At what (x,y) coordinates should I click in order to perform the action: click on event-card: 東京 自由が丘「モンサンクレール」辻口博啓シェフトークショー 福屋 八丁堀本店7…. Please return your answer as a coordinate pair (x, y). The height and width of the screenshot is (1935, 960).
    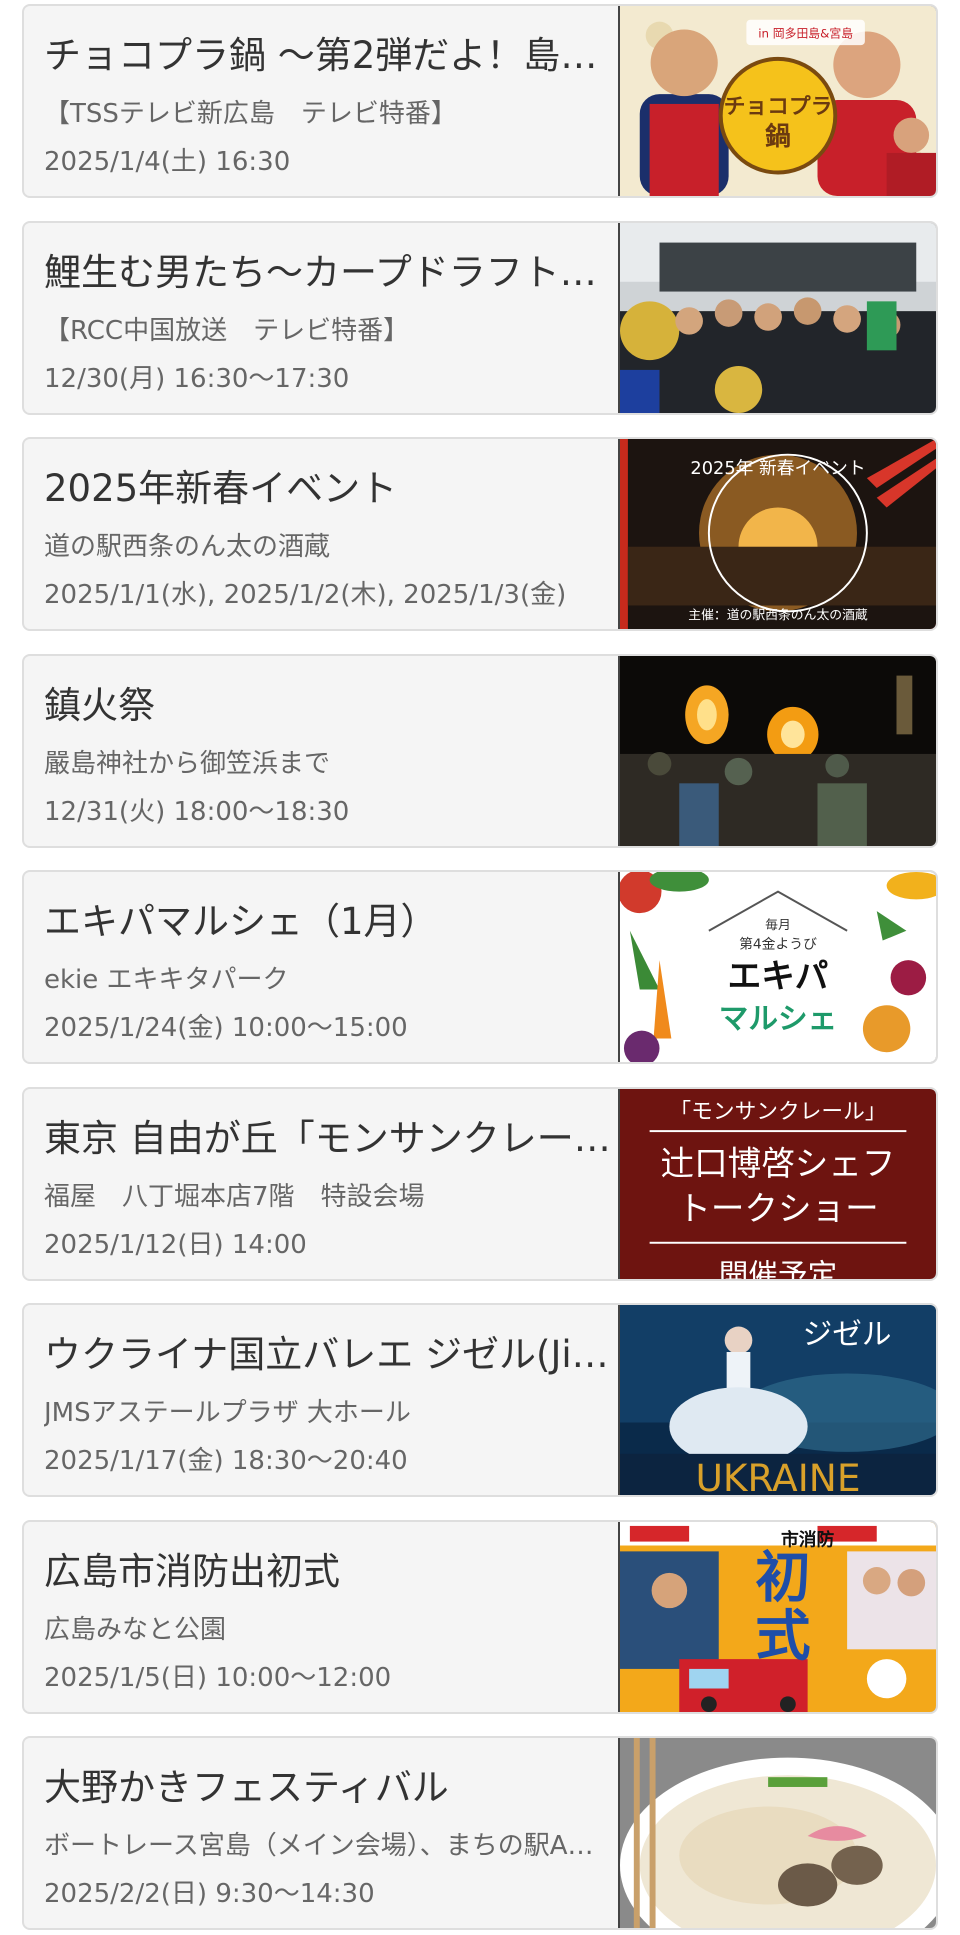
    Looking at the image, I should click on (480, 1184).